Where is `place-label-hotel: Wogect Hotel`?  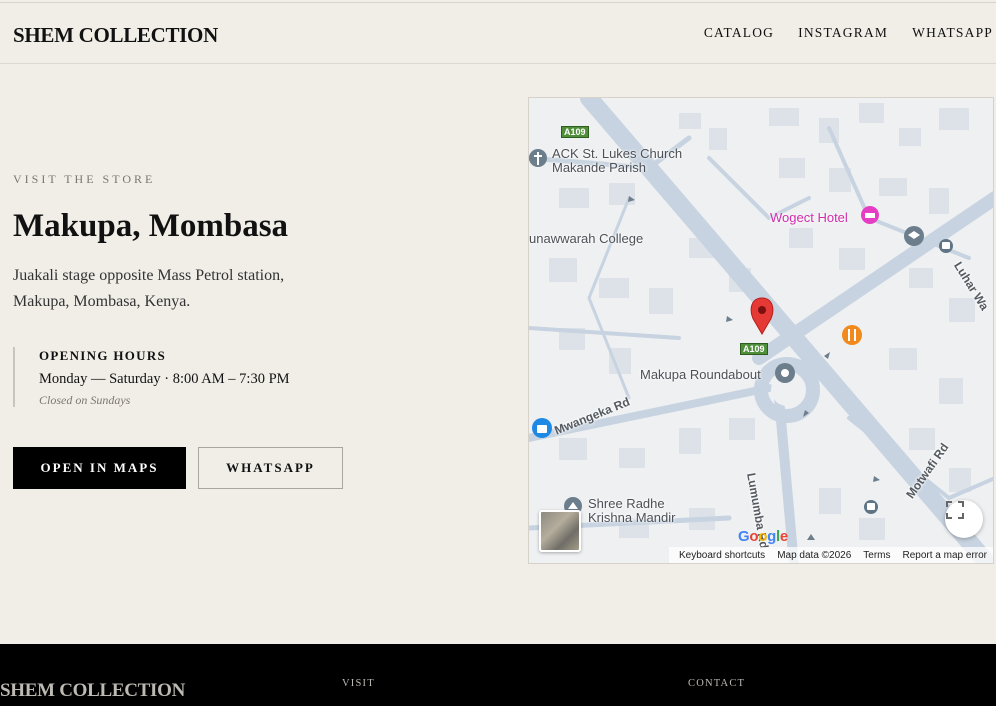 place-label-hotel: Wogect Hotel is located at coordinates (809, 217).